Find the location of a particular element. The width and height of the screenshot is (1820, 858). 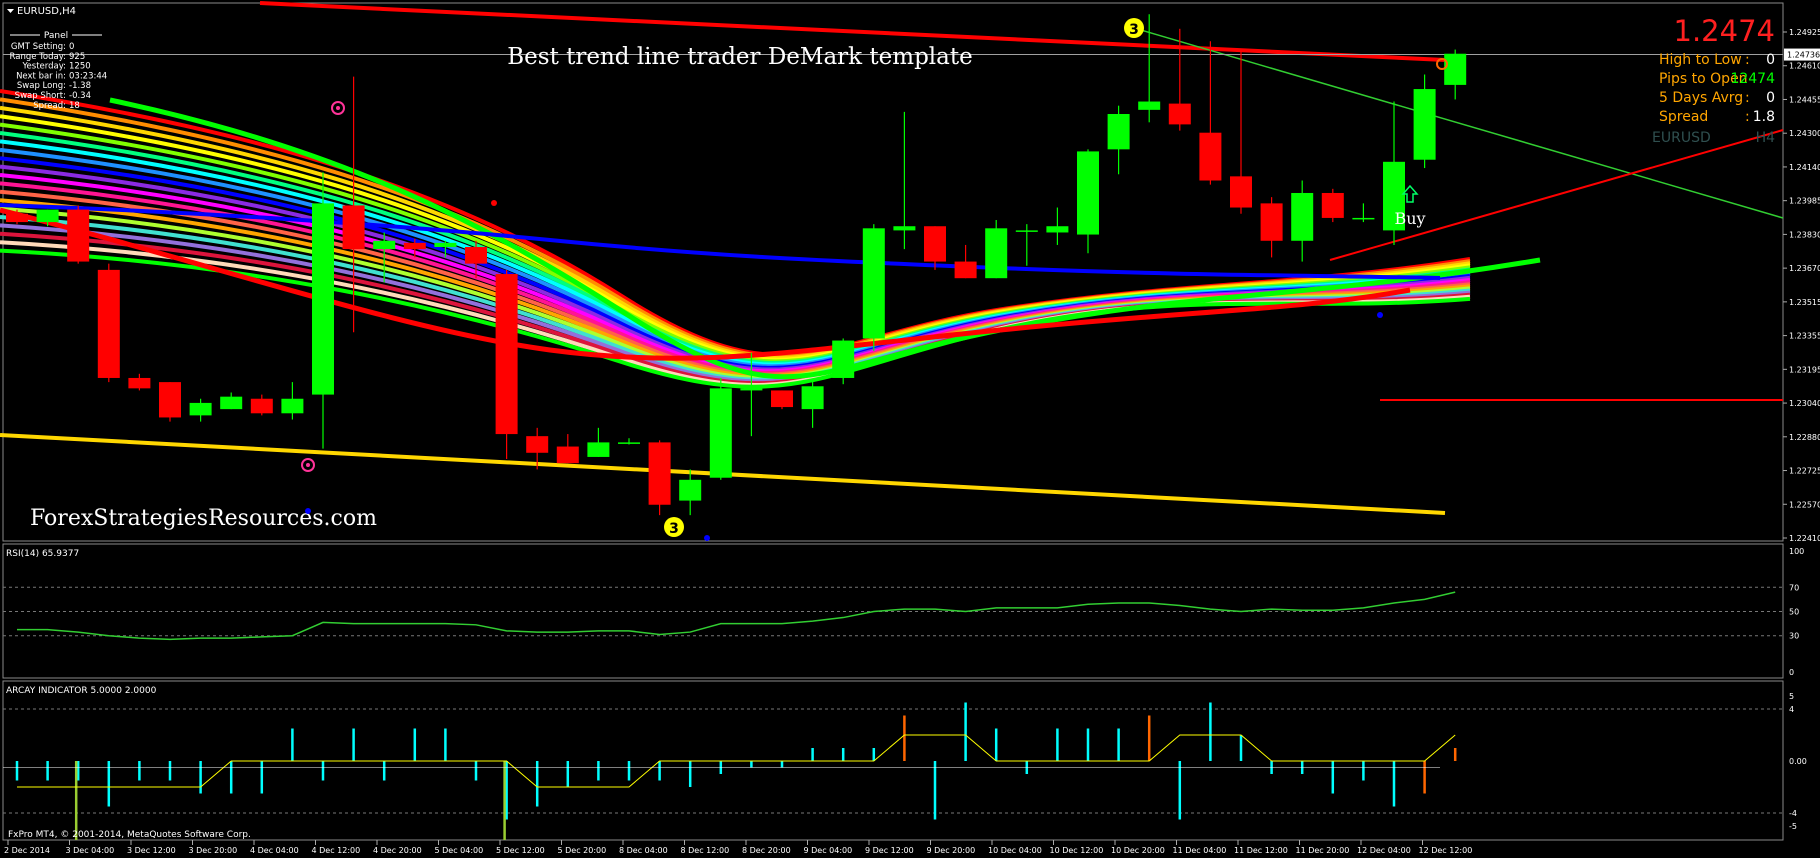

price-tick-label: 1.23040 is located at coordinates (1804, 403).